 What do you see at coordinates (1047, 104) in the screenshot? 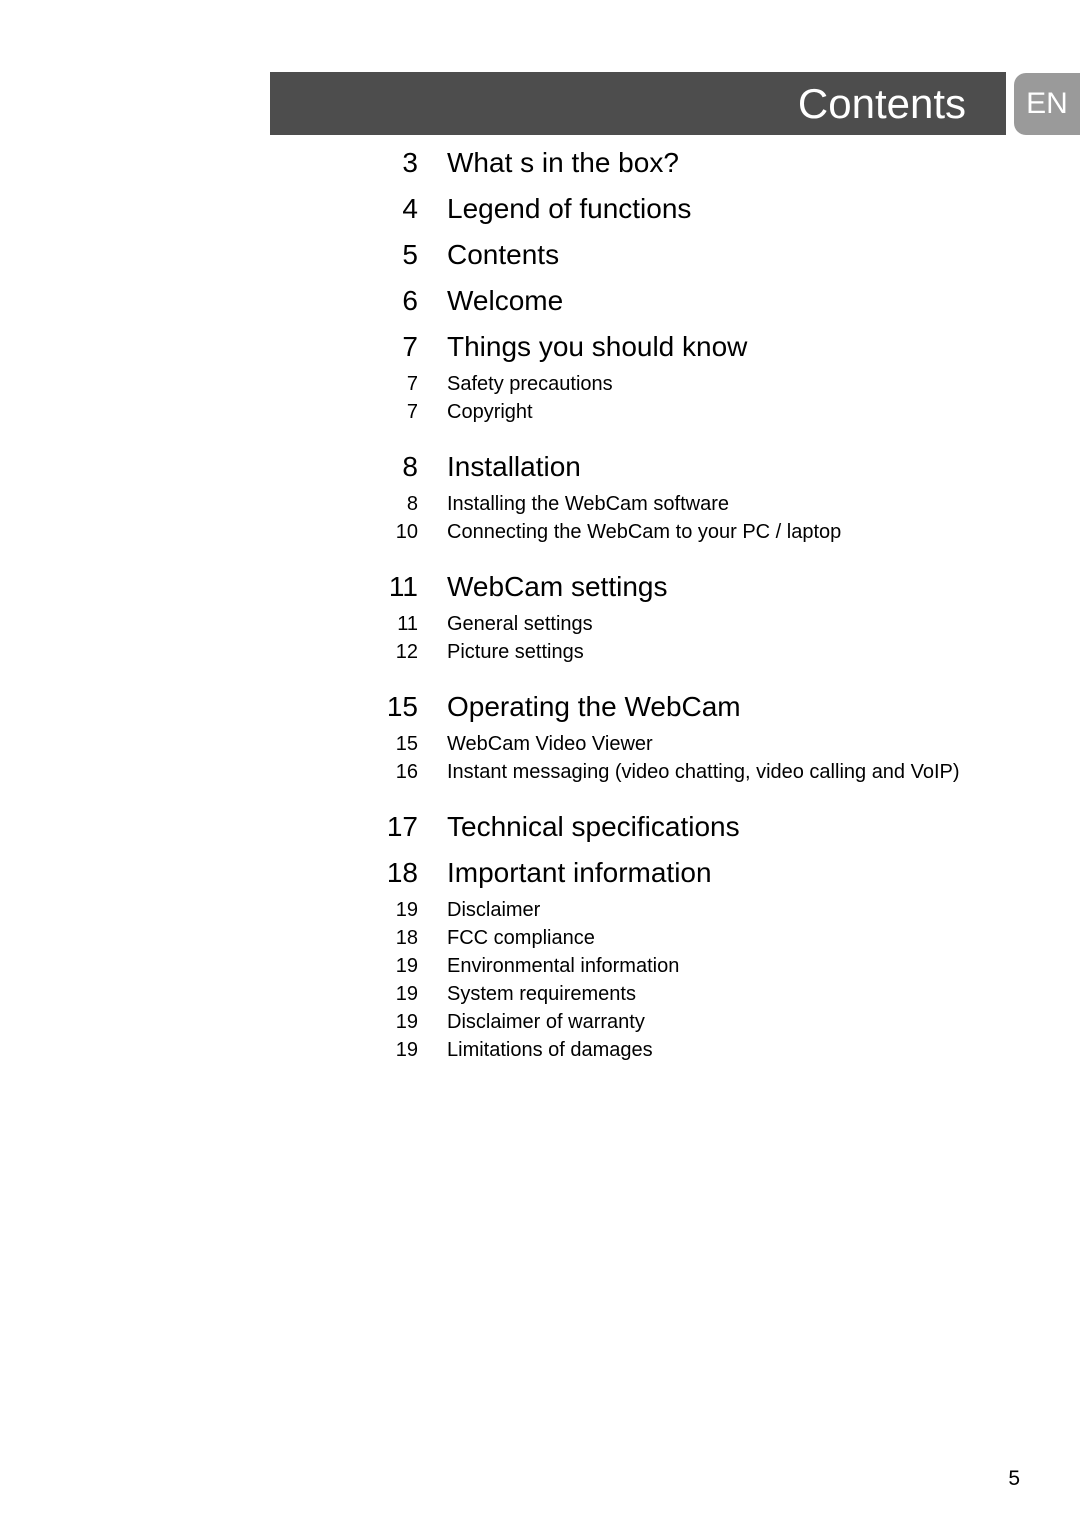
I see `language-tab-en: EN` at bounding box center [1047, 104].